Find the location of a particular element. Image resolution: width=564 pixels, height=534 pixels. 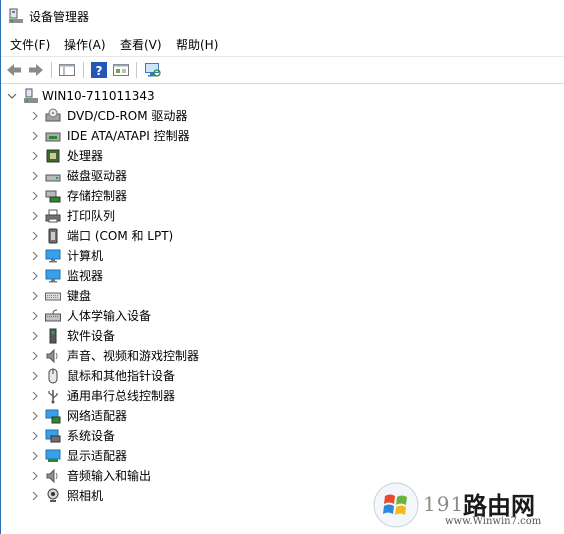

tree-item-print-queue: 打印队列 is located at coordinates (169, 216).